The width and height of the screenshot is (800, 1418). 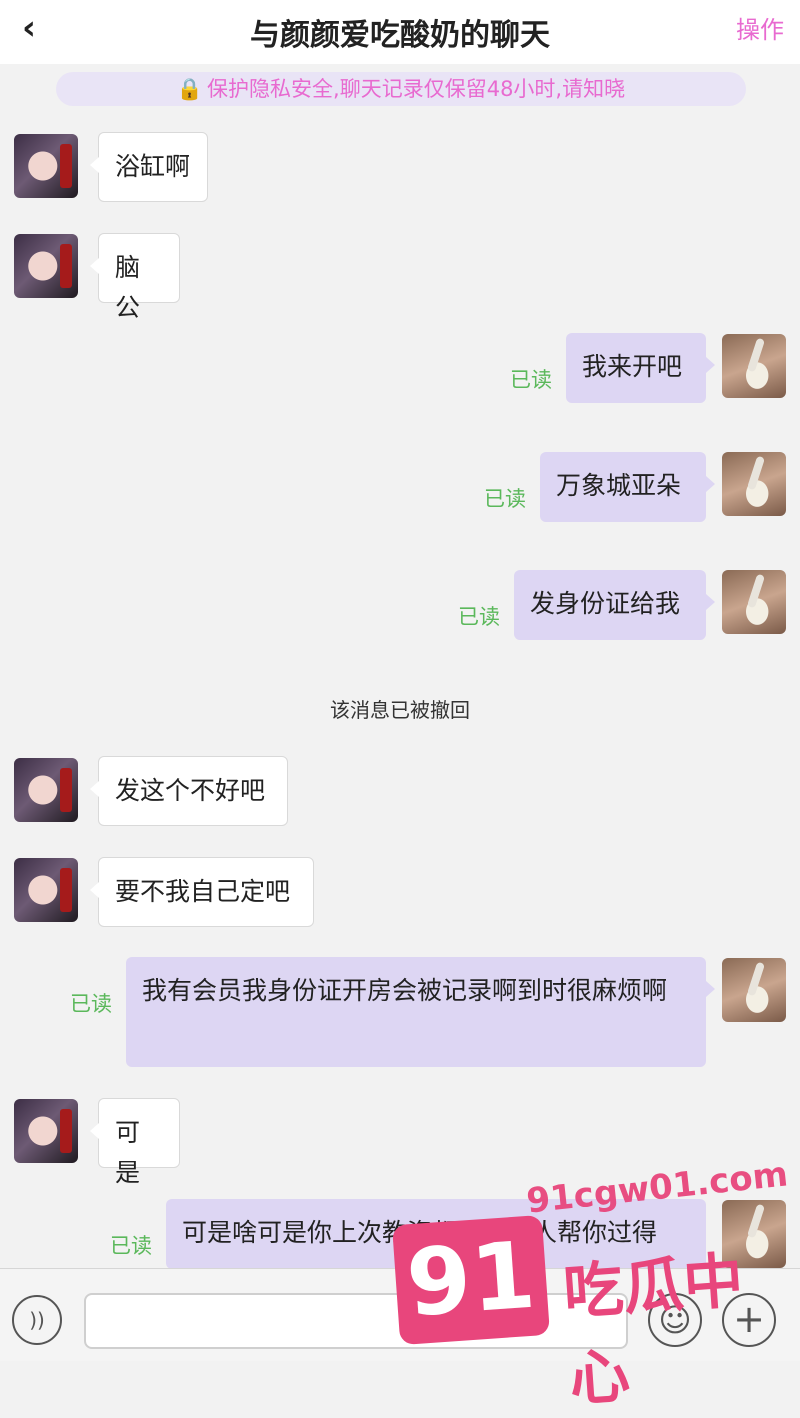 I want to click on message-input-bar: )) ☺ +, so click(x=400, y=1314).